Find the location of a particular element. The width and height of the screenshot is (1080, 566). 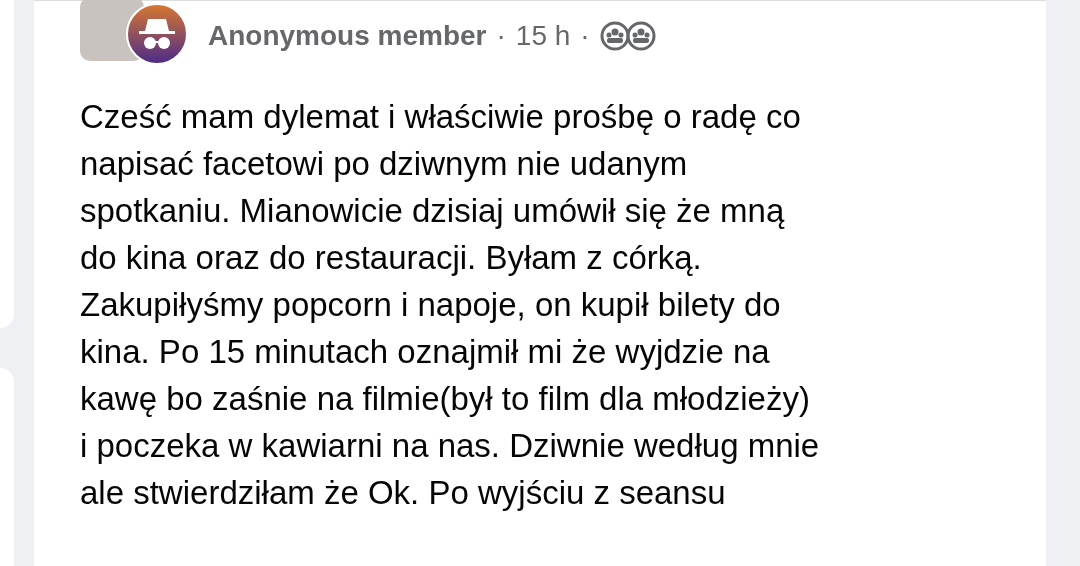

author-name: Anonymous member is located at coordinates (347, 36).